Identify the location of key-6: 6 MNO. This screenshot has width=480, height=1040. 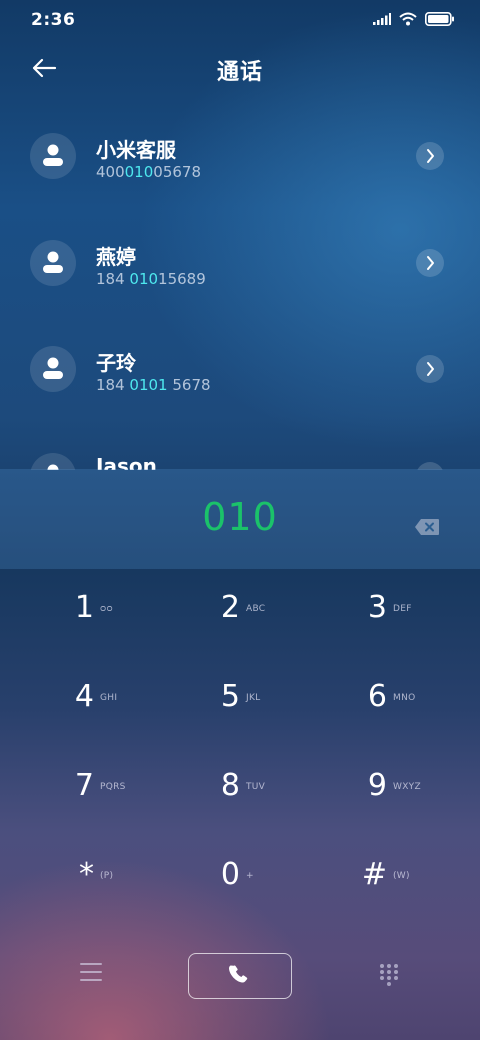
(382, 700).